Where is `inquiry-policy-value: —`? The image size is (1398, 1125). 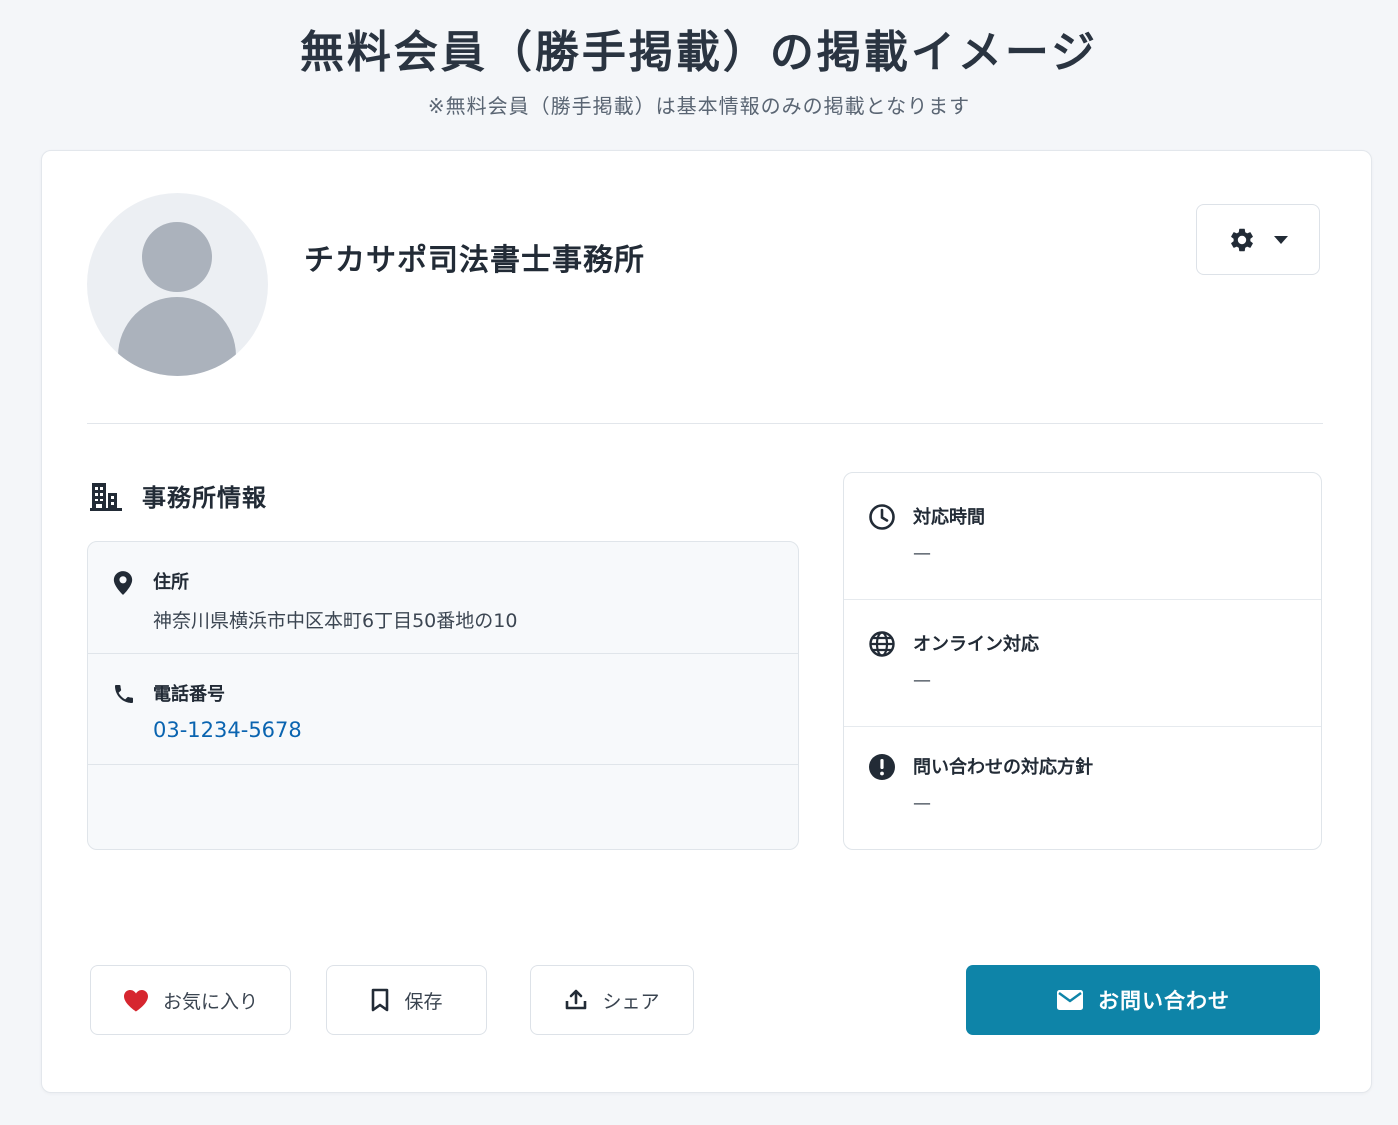
inquiry-policy-value: — is located at coordinates (922, 803).